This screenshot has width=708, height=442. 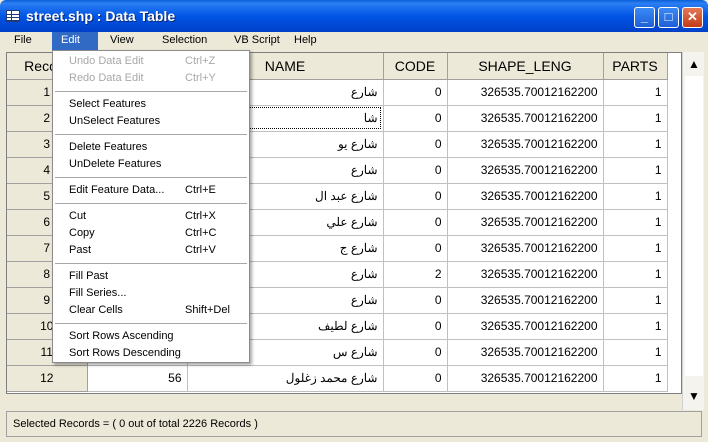 What do you see at coordinates (151, 216) in the screenshot?
I see `menu-cut: Cut Ctrl+X` at bounding box center [151, 216].